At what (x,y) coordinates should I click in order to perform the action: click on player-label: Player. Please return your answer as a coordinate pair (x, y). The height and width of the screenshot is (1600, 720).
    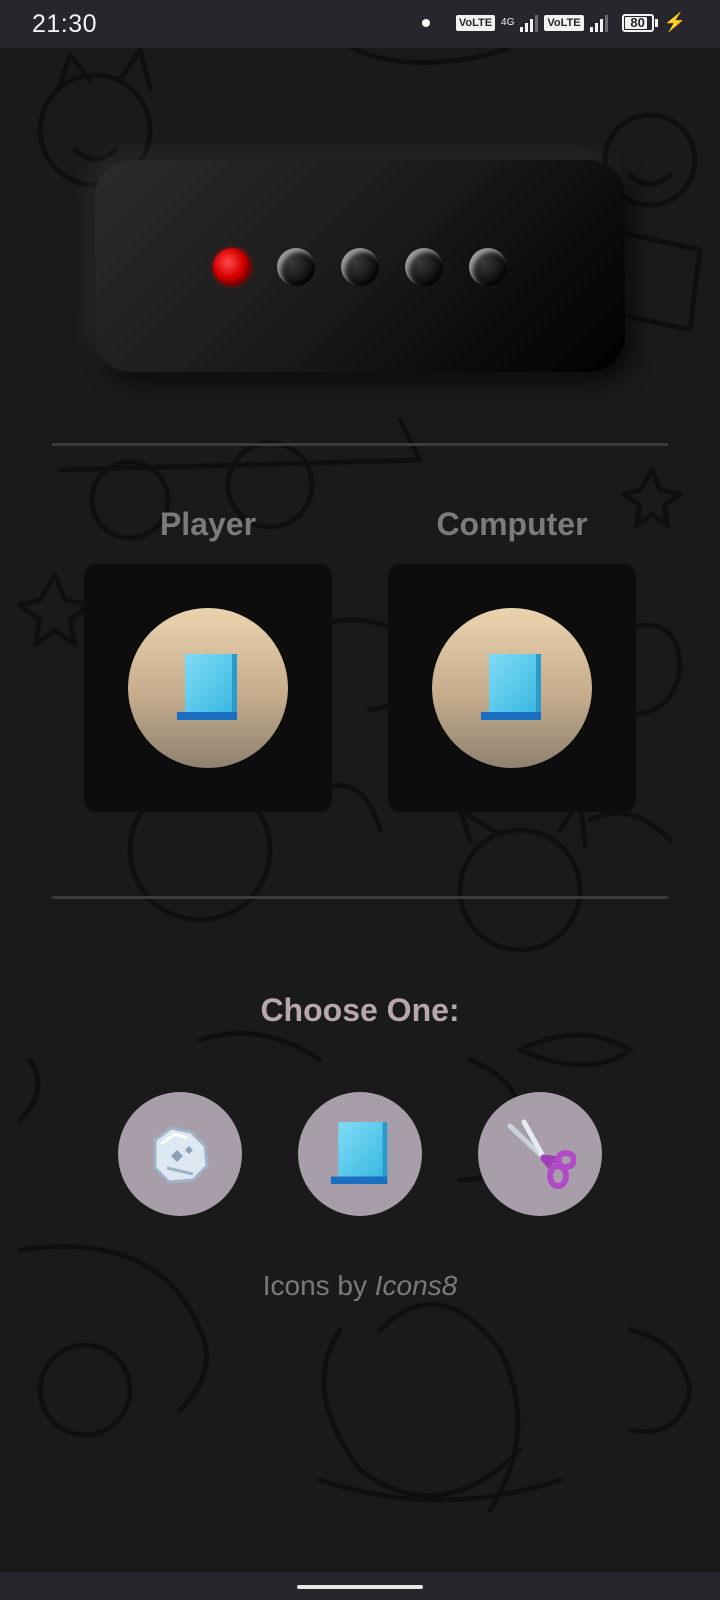
    Looking at the image, I should click on (208, 524).